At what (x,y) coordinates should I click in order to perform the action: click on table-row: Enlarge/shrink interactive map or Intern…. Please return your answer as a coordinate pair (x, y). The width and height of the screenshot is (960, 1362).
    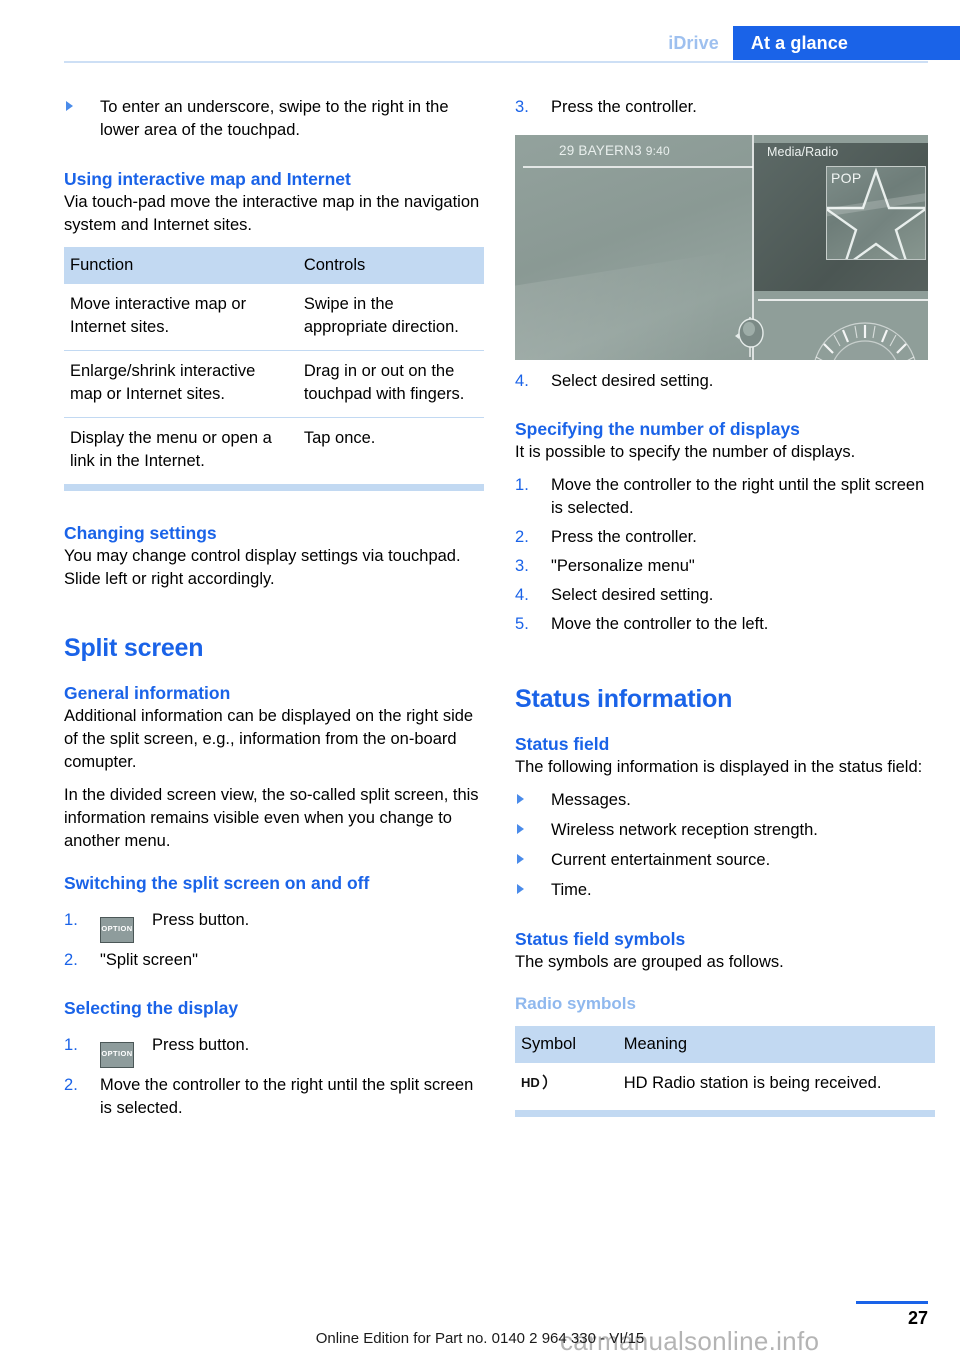
    Looking at the image, I should click on (274, 384).